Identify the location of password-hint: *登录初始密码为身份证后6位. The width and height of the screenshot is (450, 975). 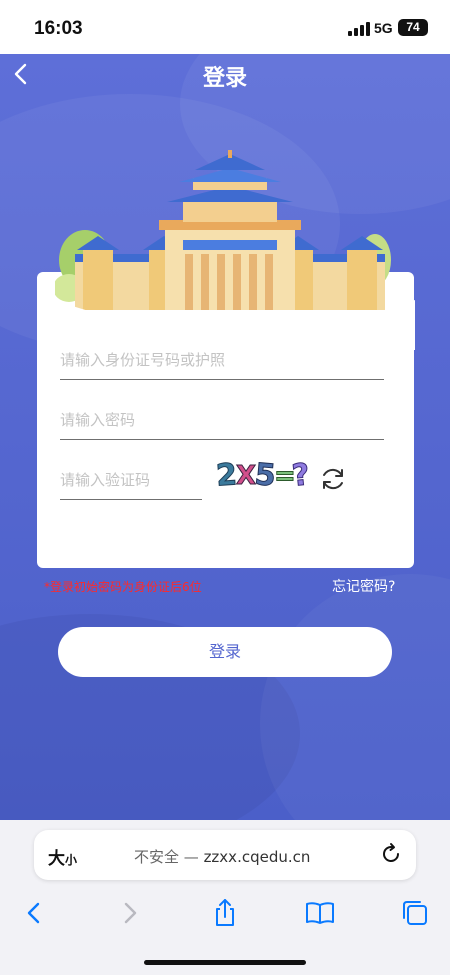
(123, 587).